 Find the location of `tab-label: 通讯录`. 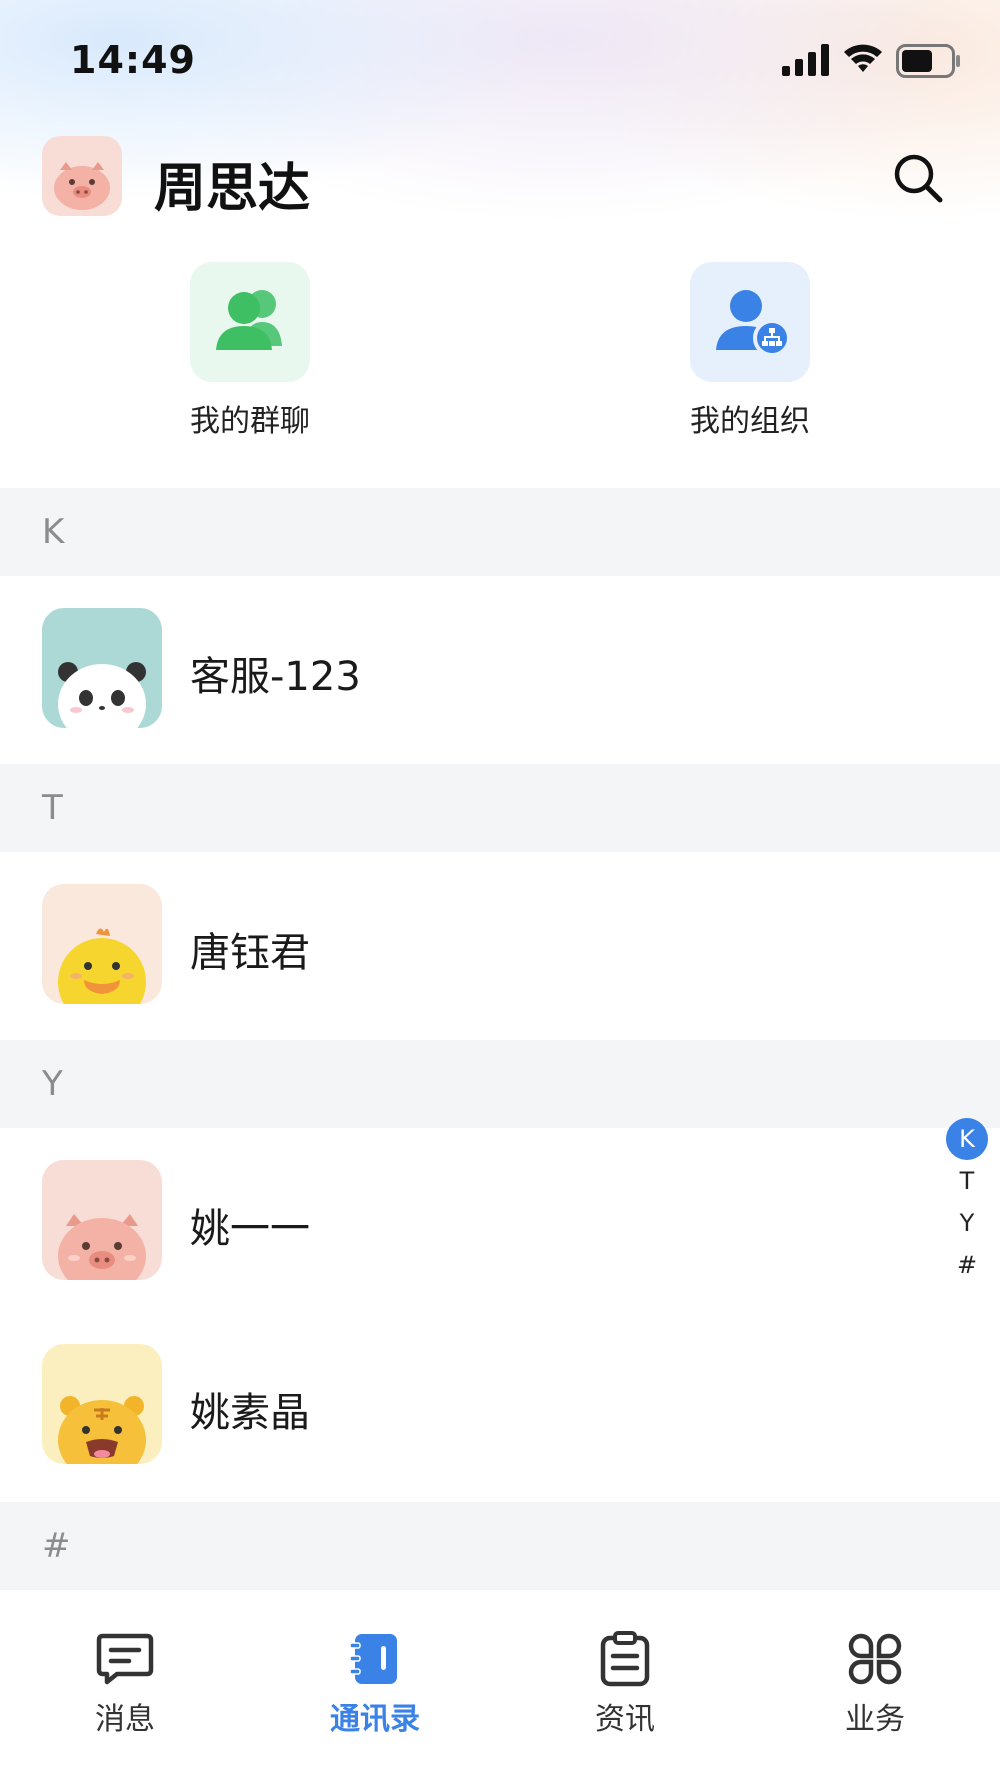

tab-label: 通讯录 is located at coordinates (375, 1719).